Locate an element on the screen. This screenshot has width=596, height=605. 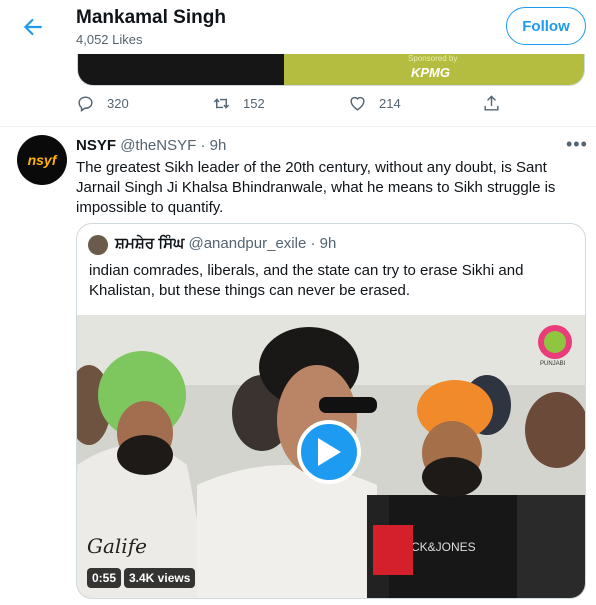
like-count: 214 is located at coordinates (390, 103).